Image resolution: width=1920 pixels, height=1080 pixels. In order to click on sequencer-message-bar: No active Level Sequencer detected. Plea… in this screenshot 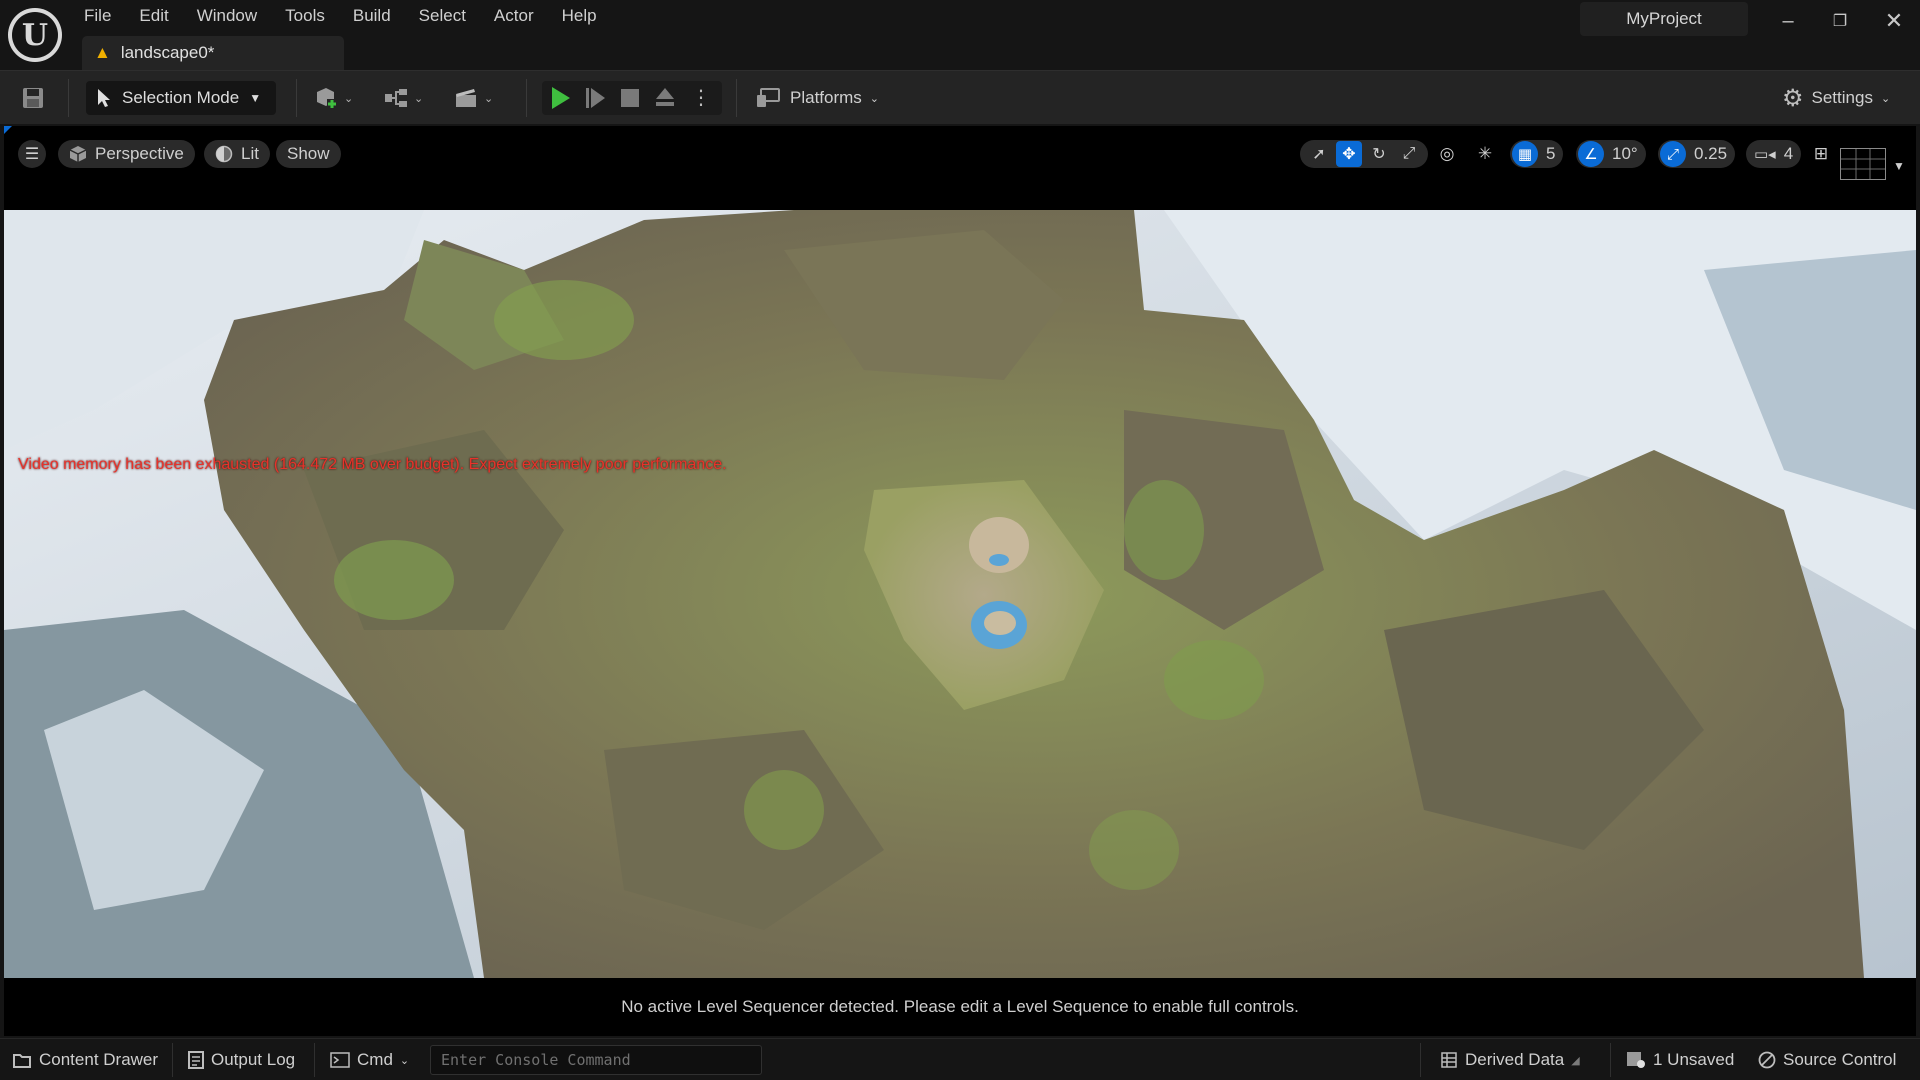, I will do `click(960, 1007)`.